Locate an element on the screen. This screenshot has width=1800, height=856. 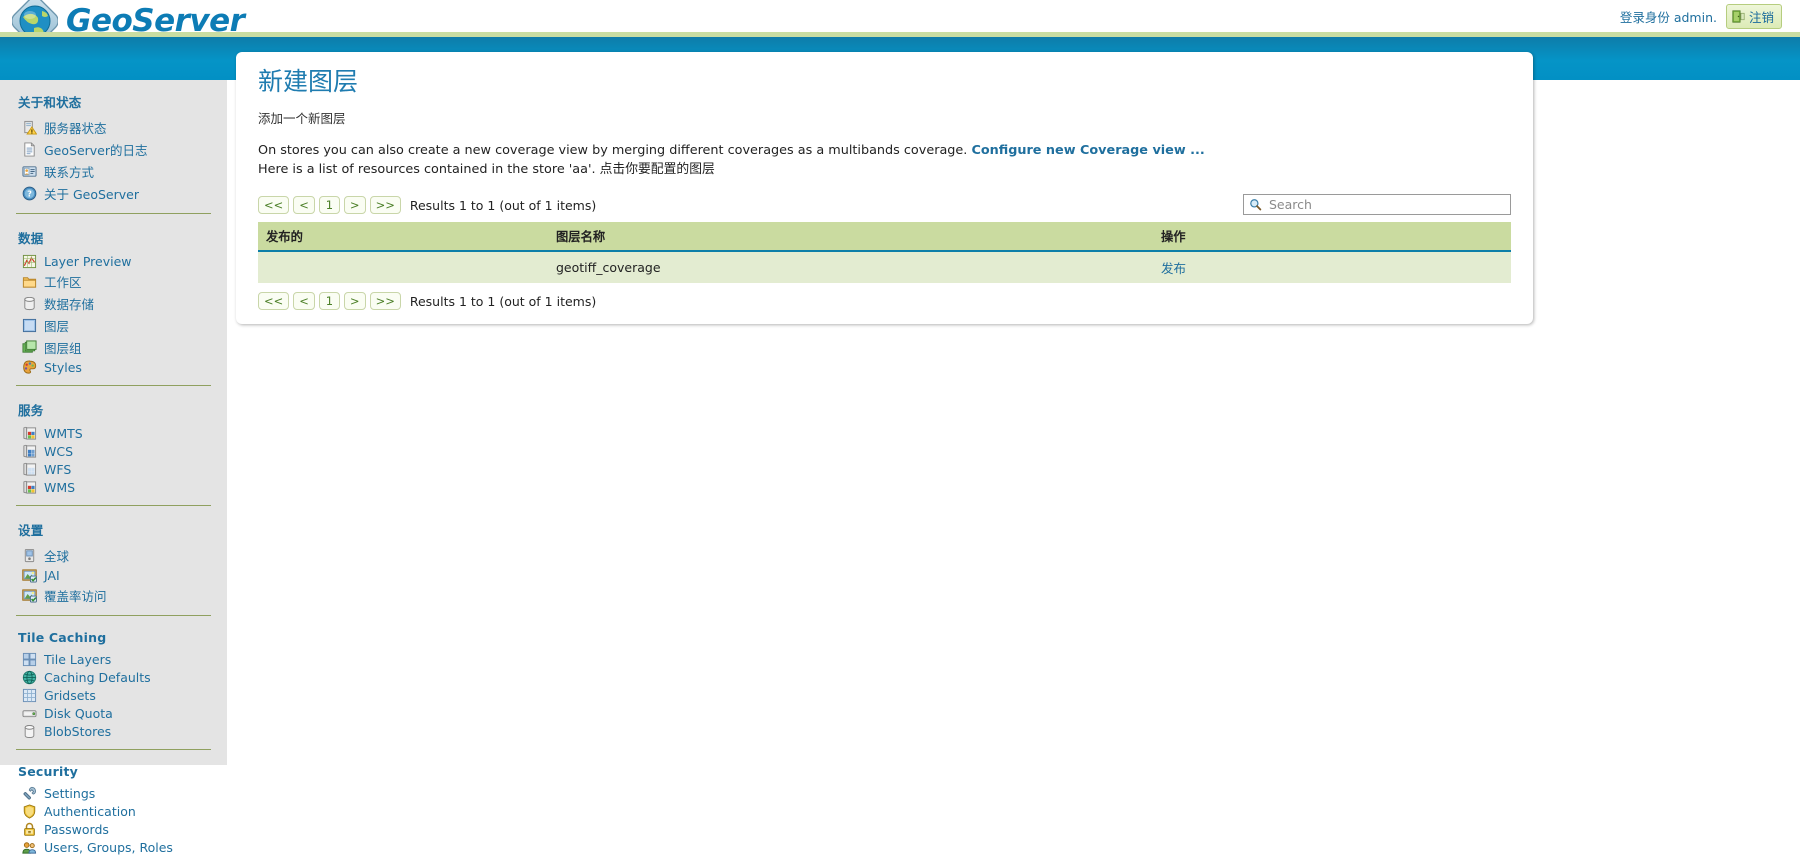
sidebar-group-title: 设置 is located at coordinates (31, 530).